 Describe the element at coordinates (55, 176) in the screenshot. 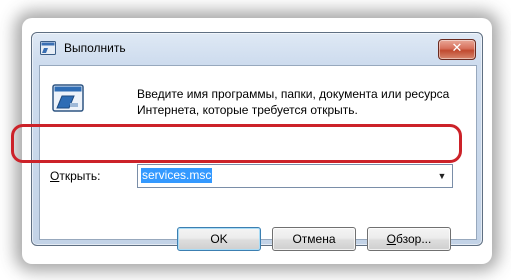

I see `open-label-accelerator: О` at that location.